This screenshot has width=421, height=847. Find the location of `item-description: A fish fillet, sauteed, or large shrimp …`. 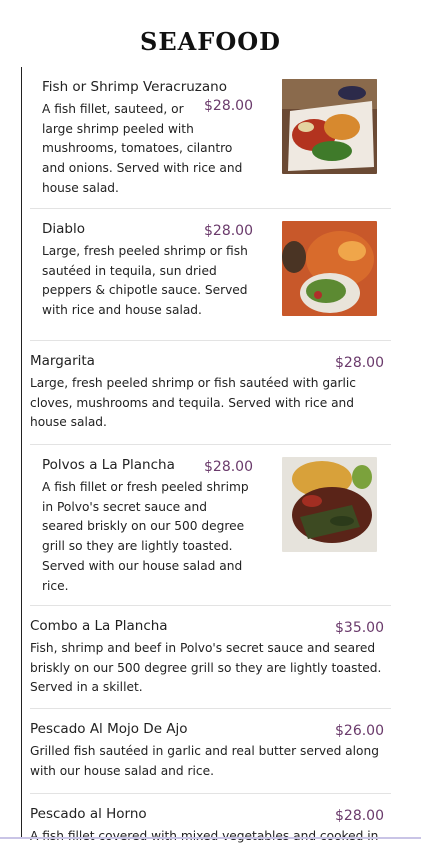

item-description: A fish fillet, sauteed, or large shrimp … is located at coordinates (142, 149).